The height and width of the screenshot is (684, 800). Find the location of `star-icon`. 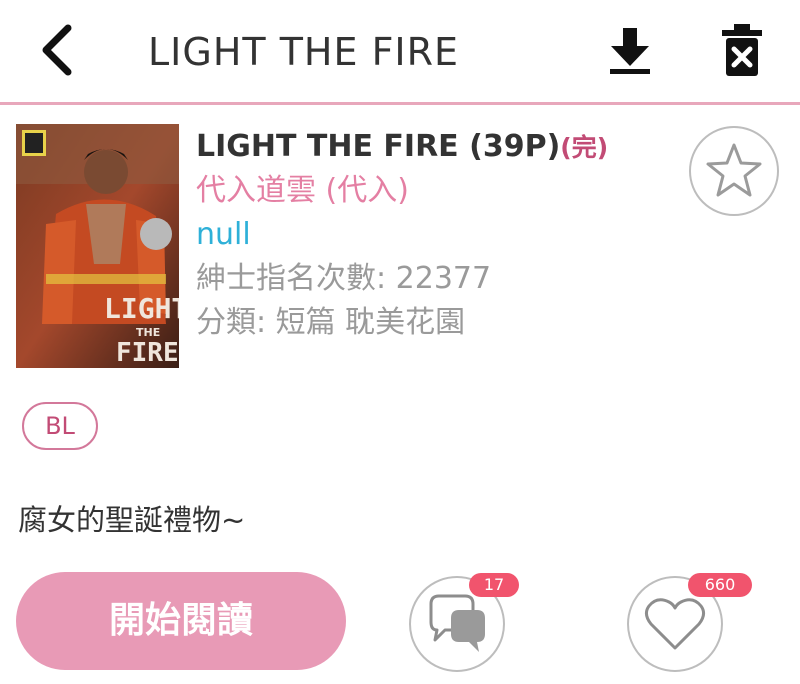

star-icon is located at coordinates (734, 171).